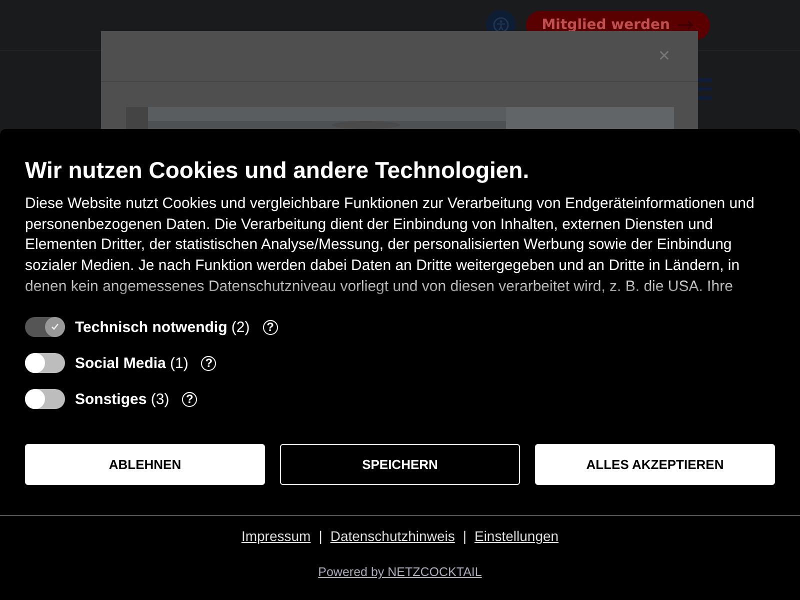  What do you see at coordinates (131, 363) in the screenshot?
I see `category-label: Social Media (1)` at bounding box center [131, 363].